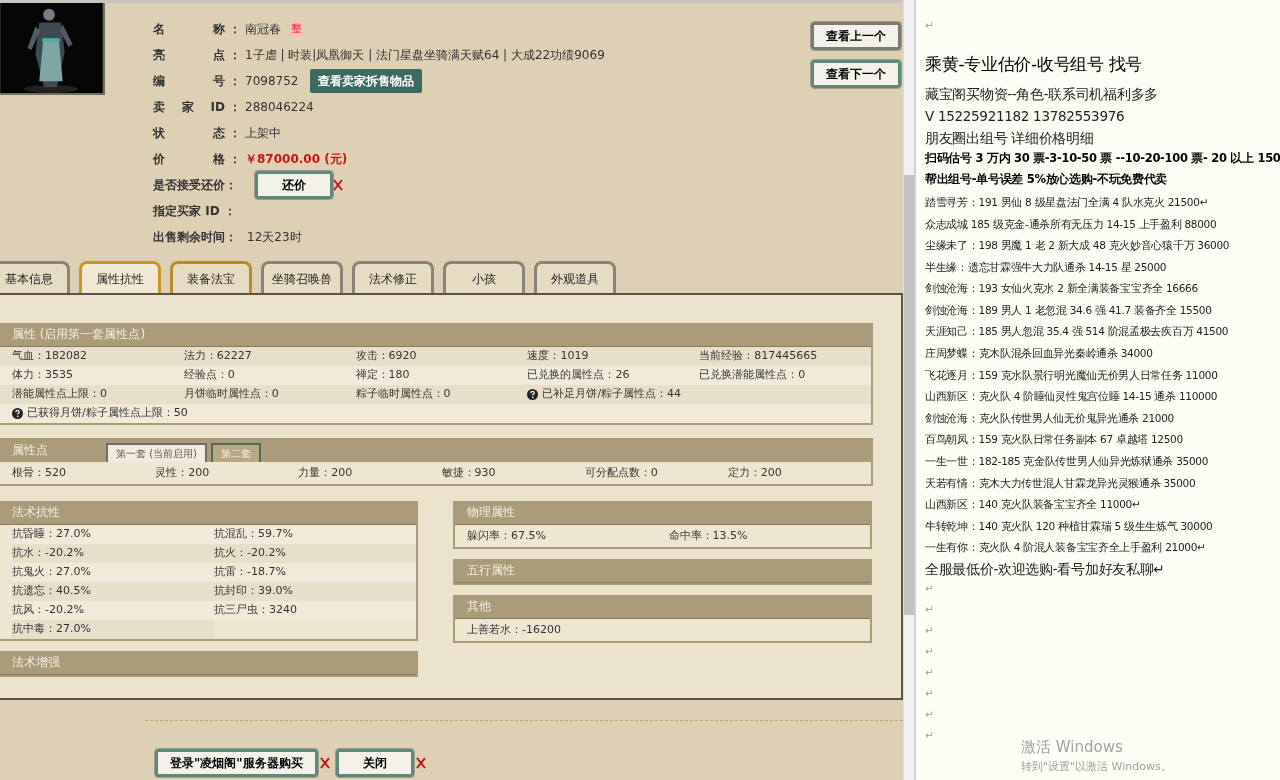 The height and width of the screenshot is (780, 1280). What do you see at coordinates (195, 185) in the screenshot?
I see `field-label: 是否接受还价：` at bounding box center [195, 185].